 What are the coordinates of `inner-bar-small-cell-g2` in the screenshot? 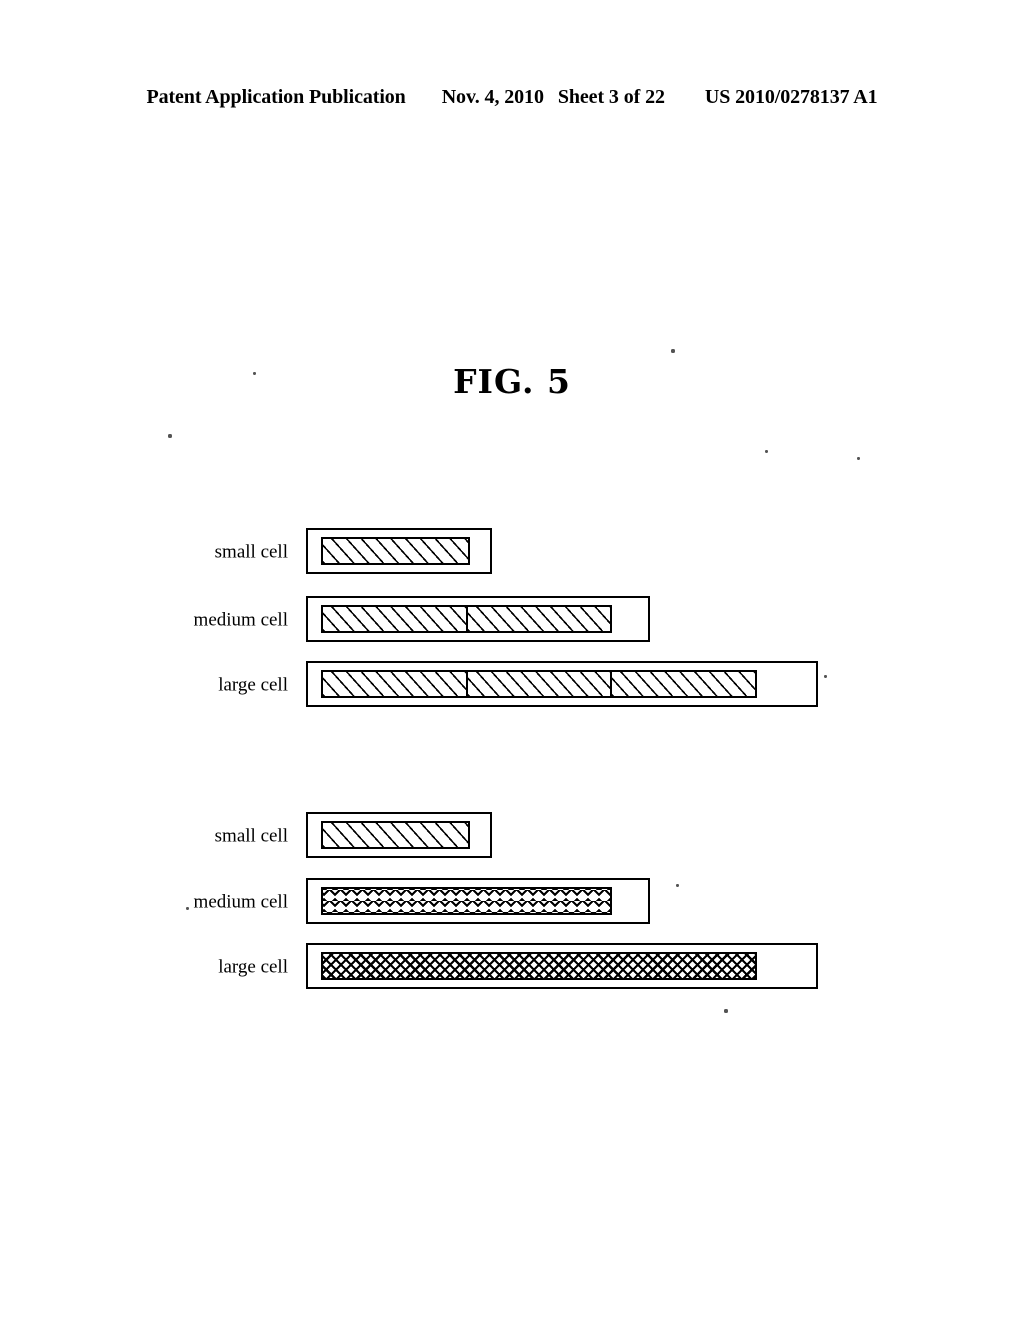 It's located at (395, 835).